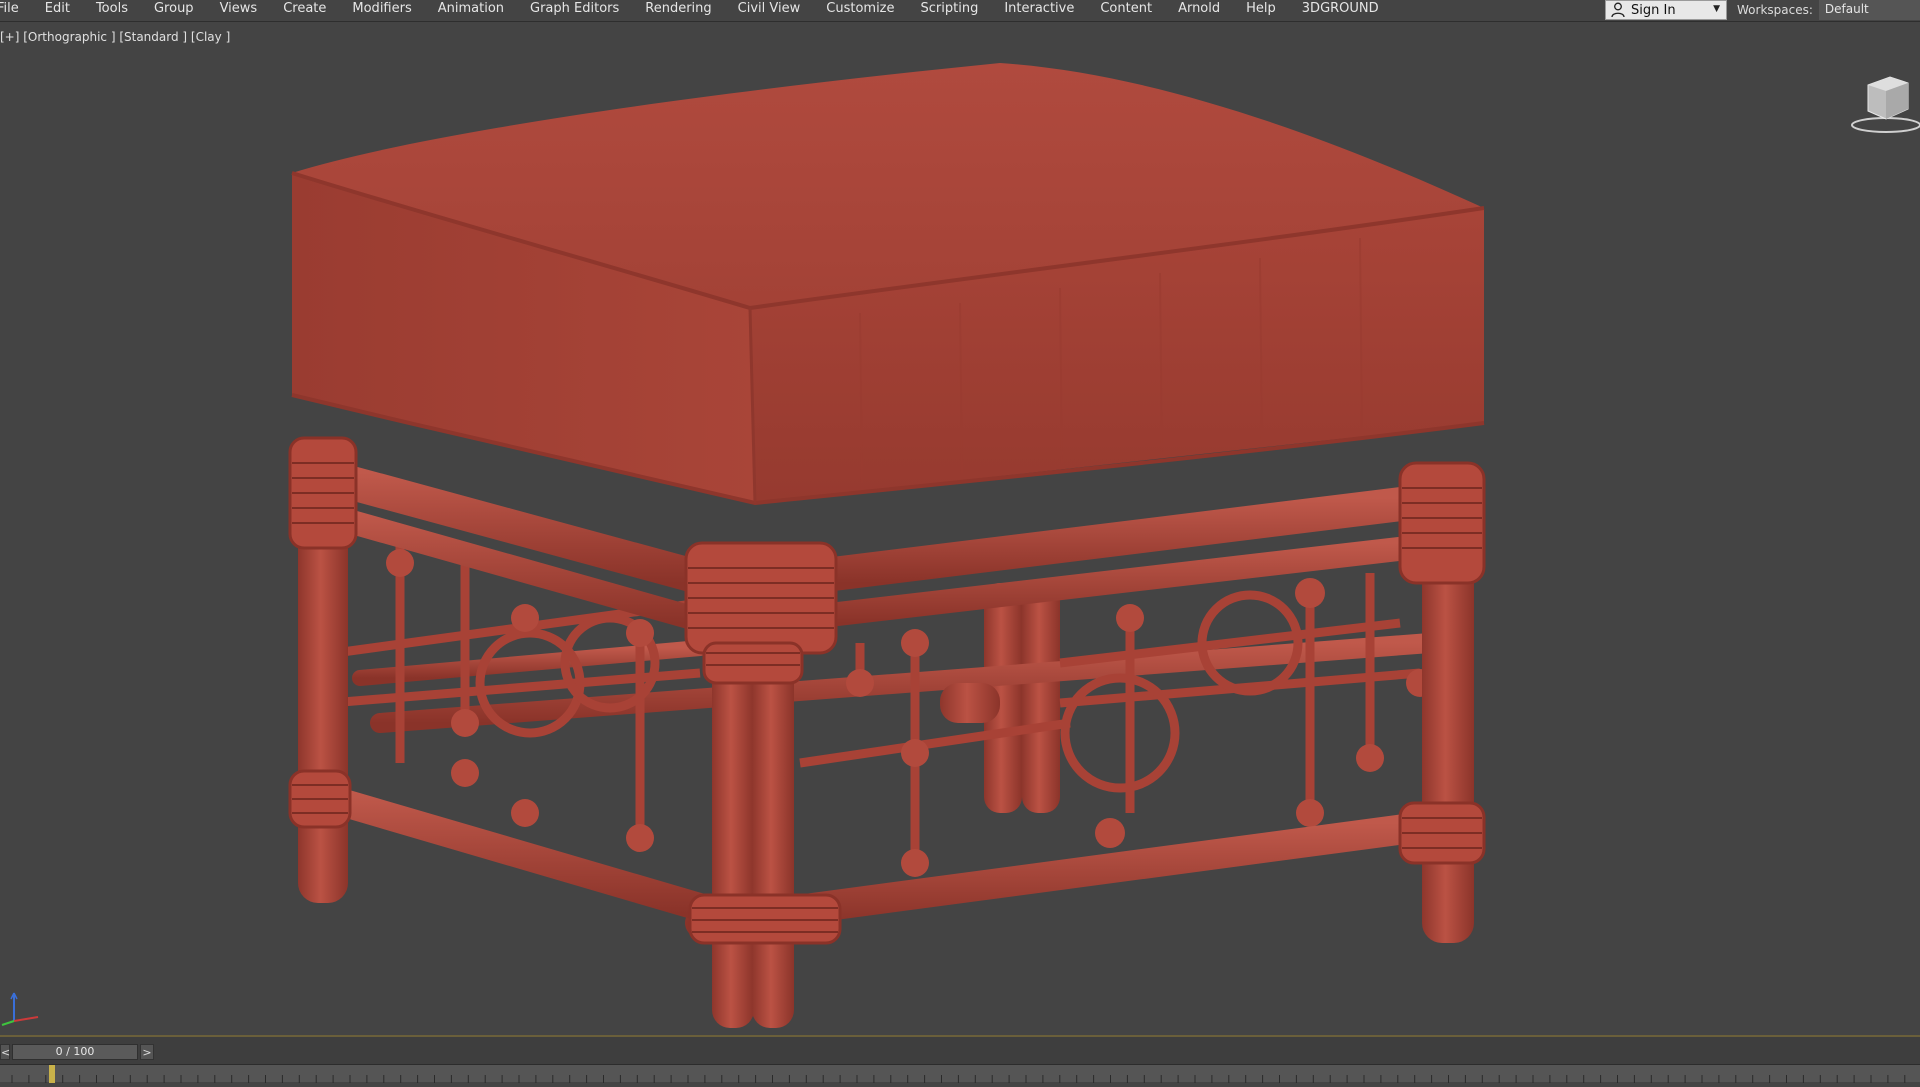 This screenshot has width=1920, height=1087. I want to click on menu-item-views: Views, so click(239, 11).